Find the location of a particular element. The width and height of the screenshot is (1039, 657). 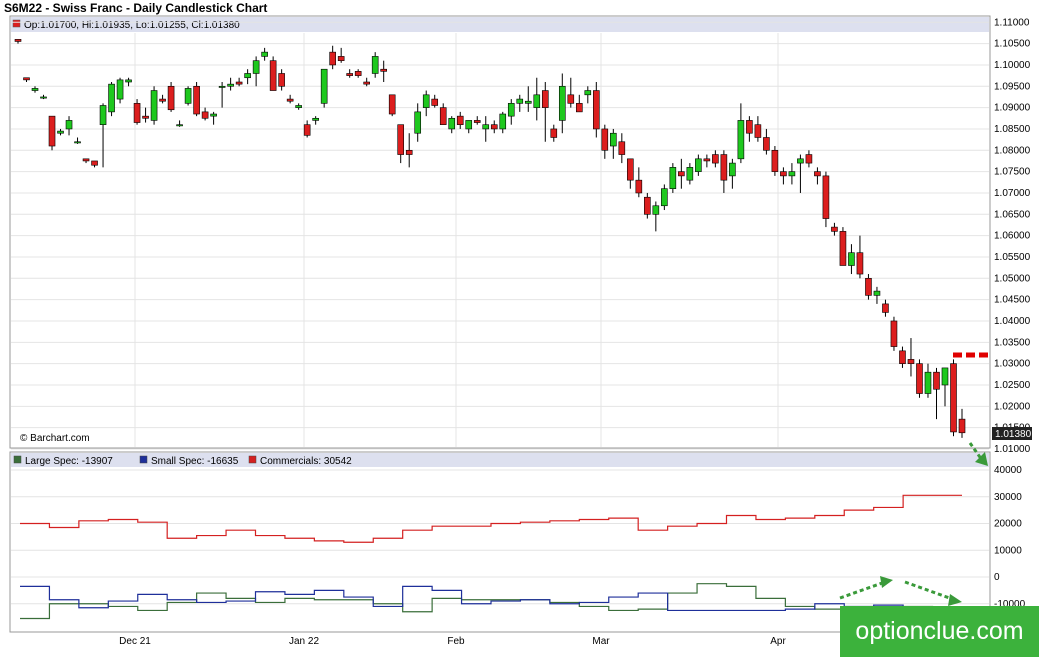

price-tick-label: 1.08500 is located at coordinates (1012, 129).